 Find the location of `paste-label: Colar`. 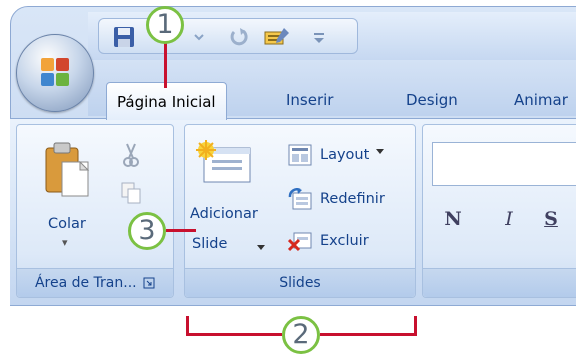

paste-label: Colar is located at coordinates (67, 224).